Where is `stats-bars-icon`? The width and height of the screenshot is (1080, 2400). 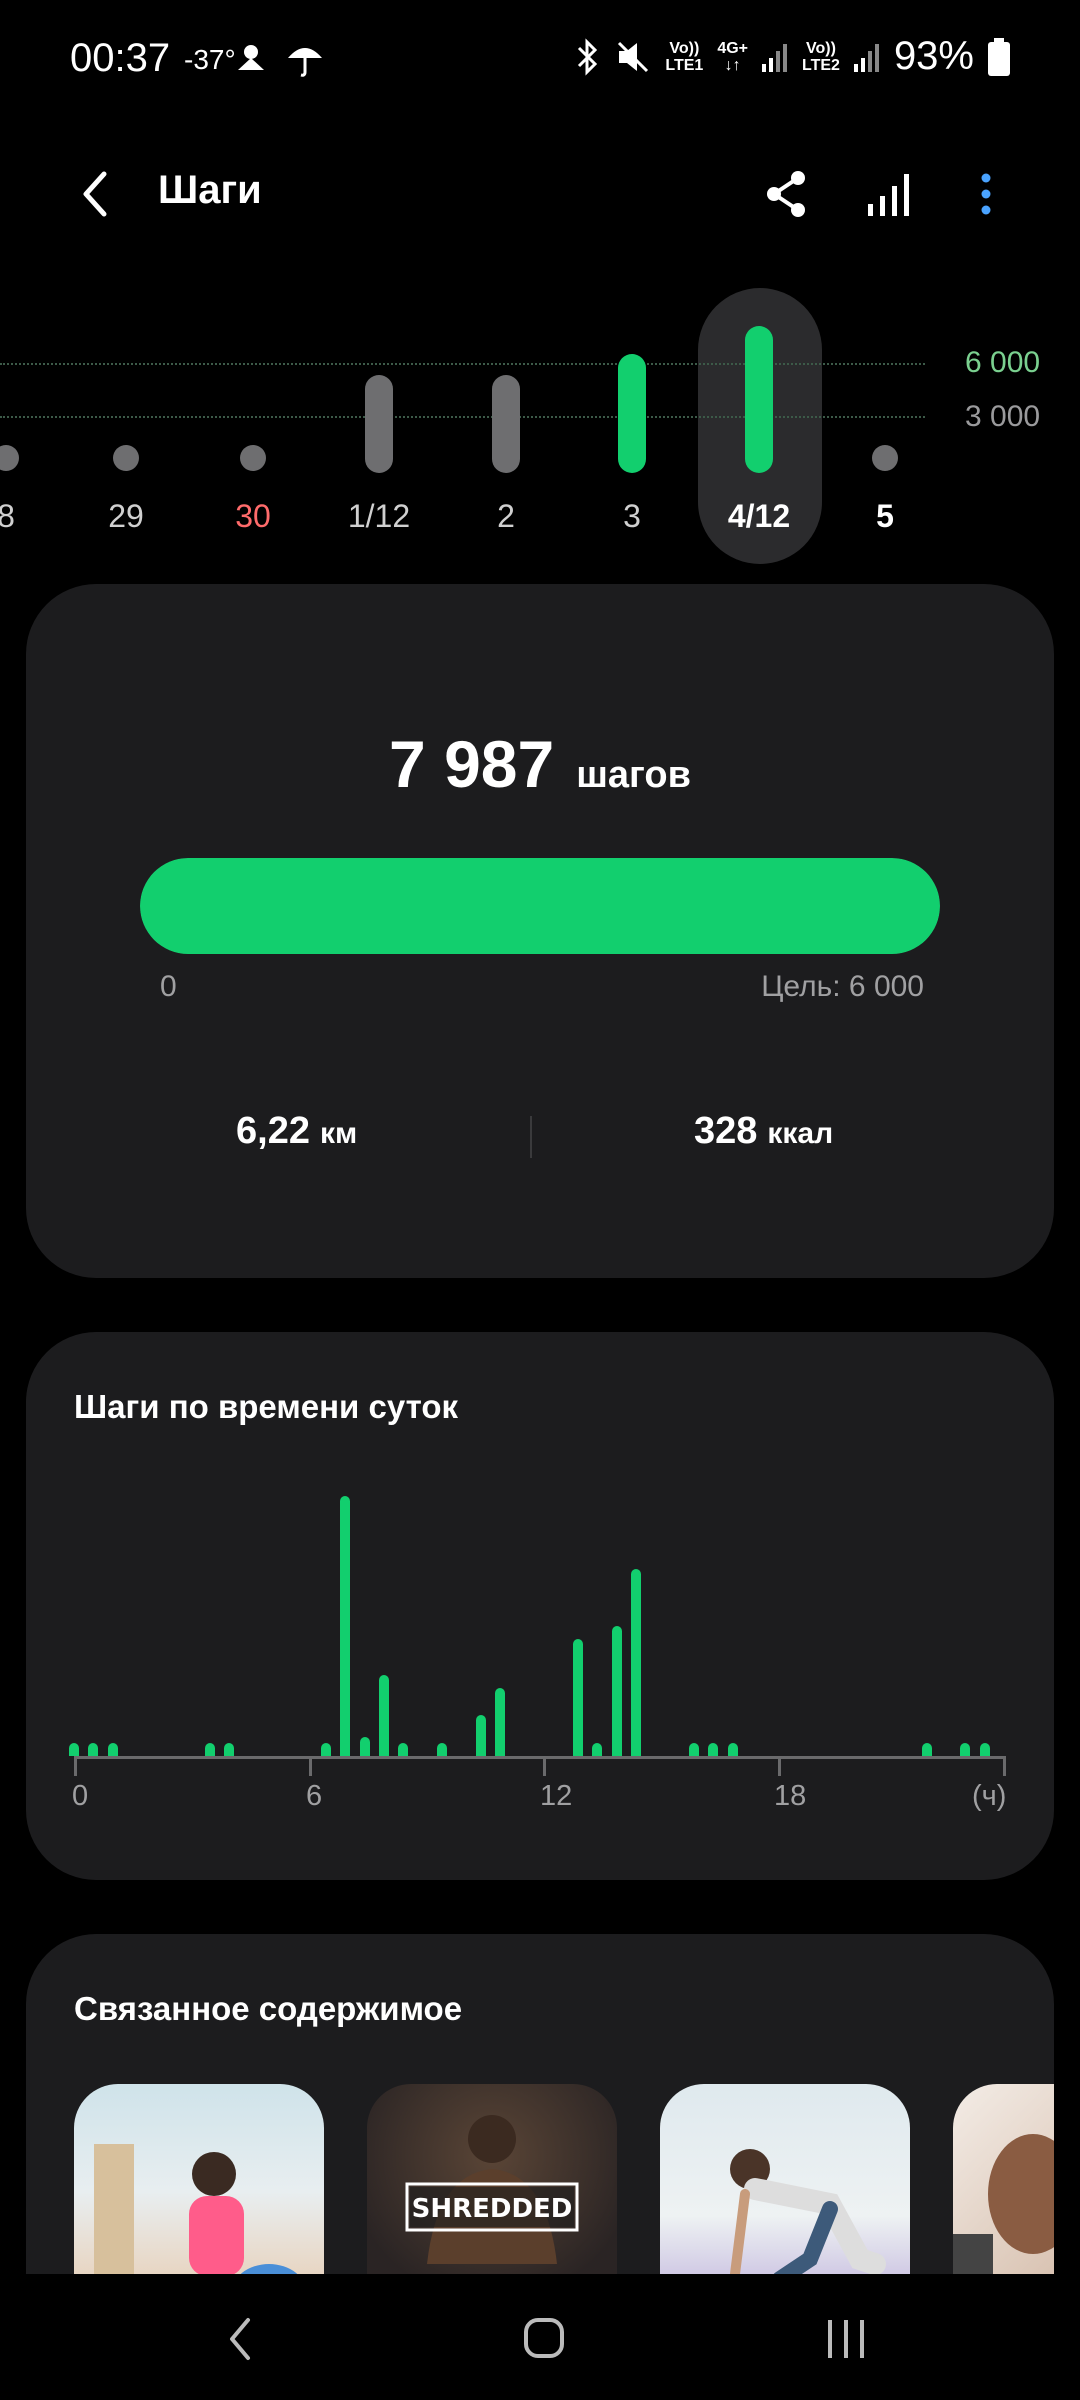
stats-bars-icon is located at coordinates (888, 195).